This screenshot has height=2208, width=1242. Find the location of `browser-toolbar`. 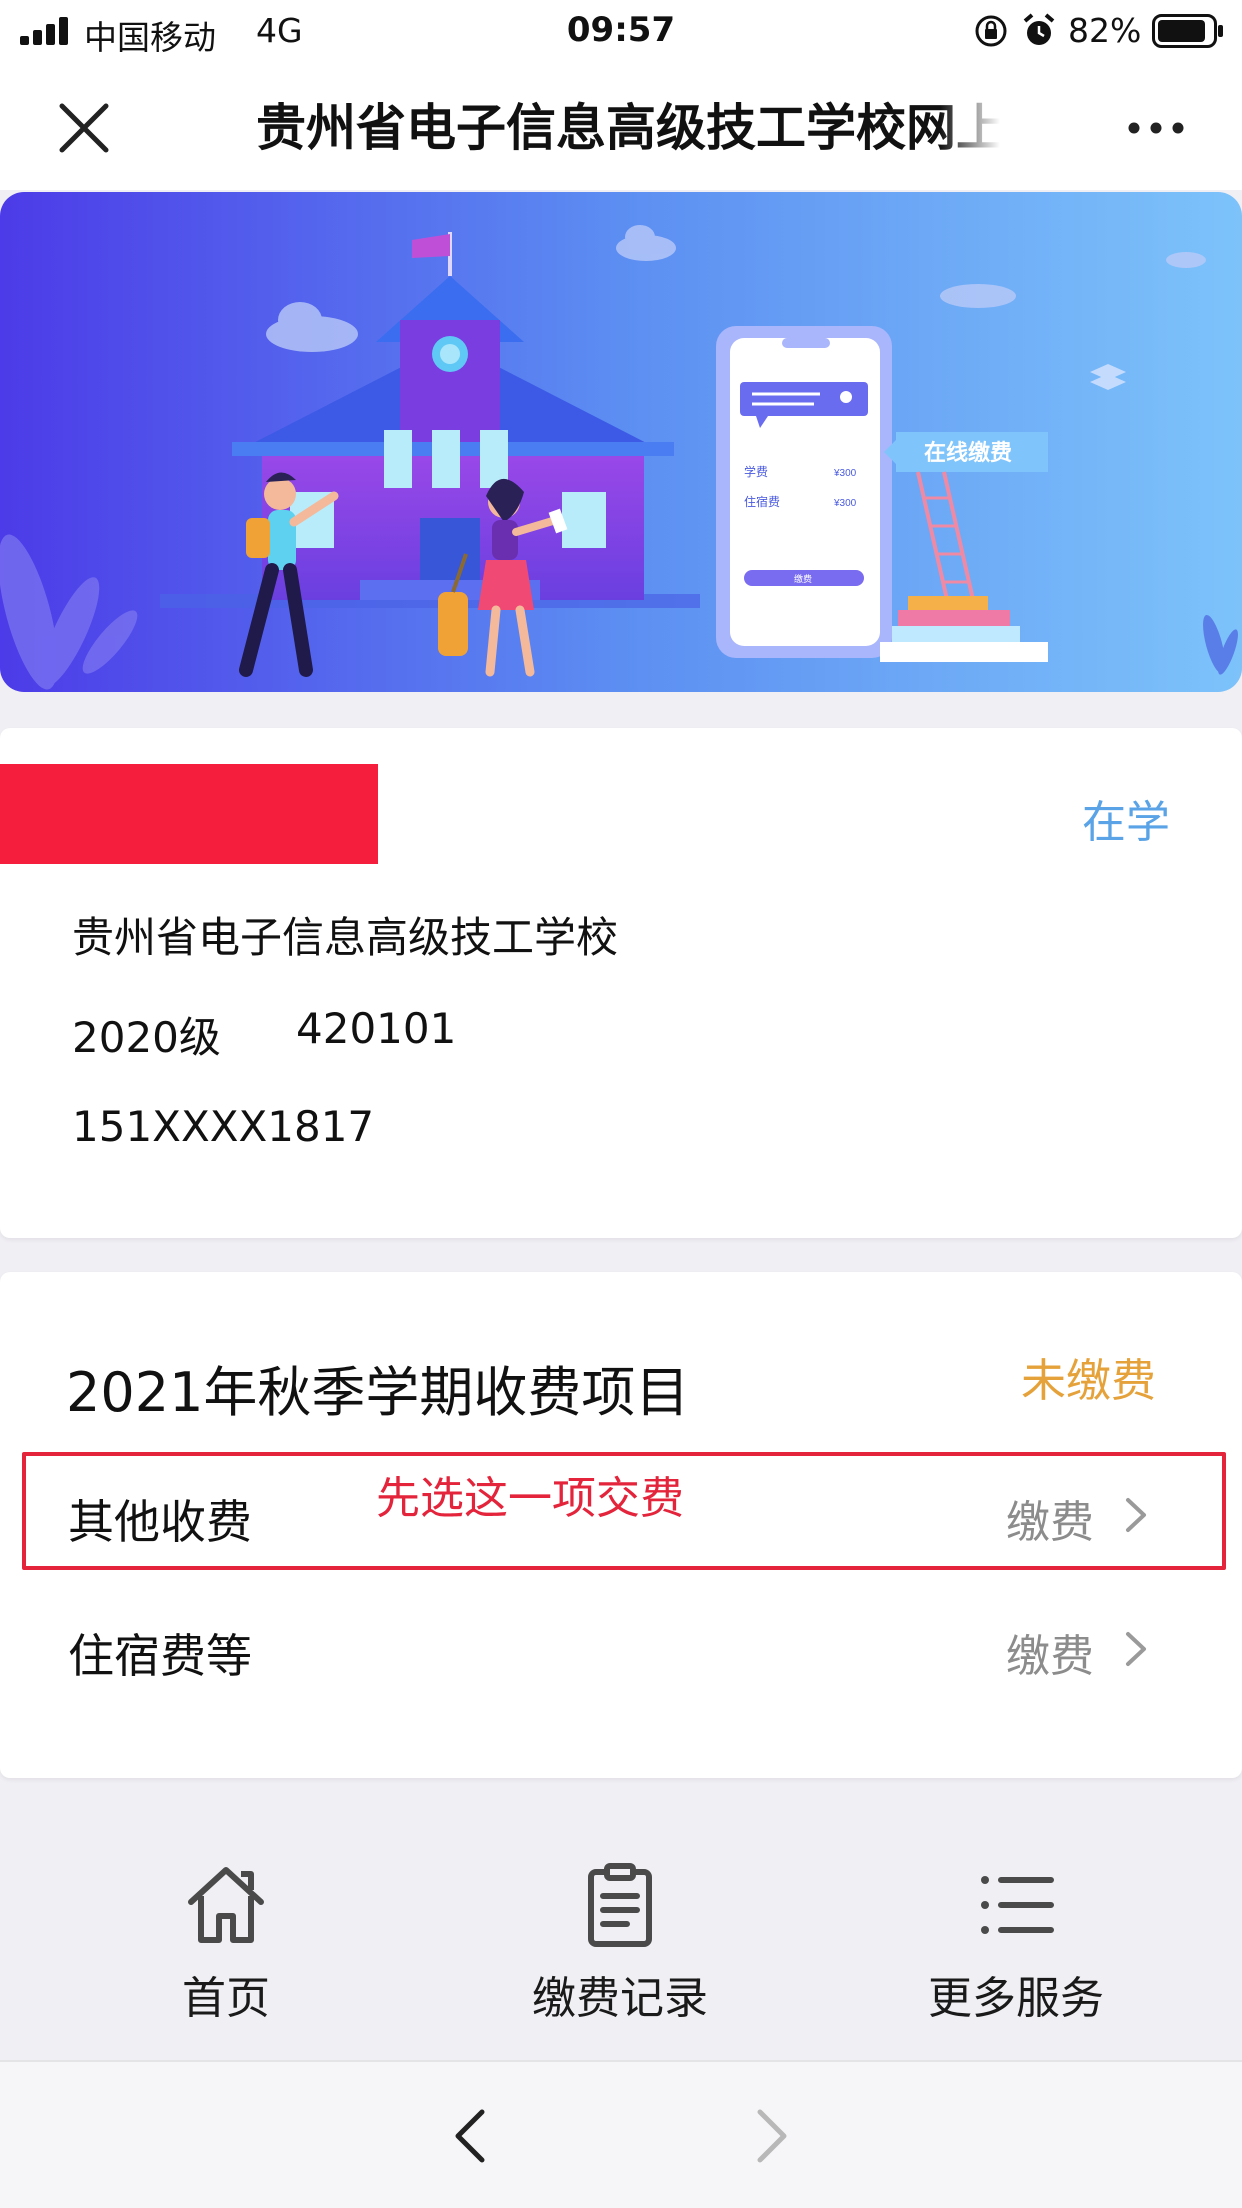

browser-toolbar is located at coordinates (621, 2134).